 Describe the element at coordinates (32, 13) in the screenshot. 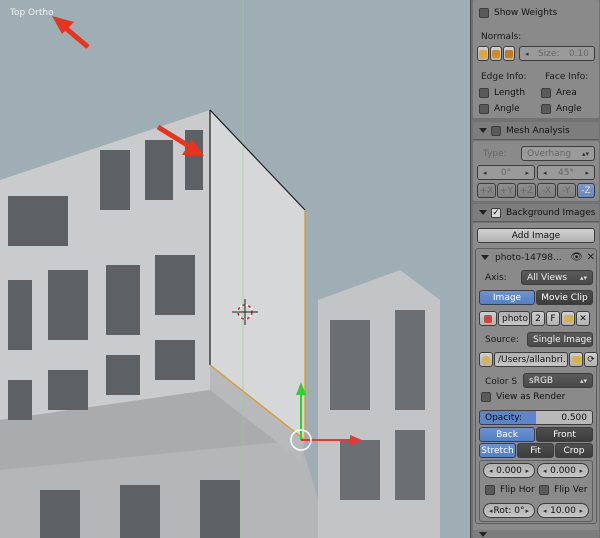

I see `view-label: Top Ortho` at that location.